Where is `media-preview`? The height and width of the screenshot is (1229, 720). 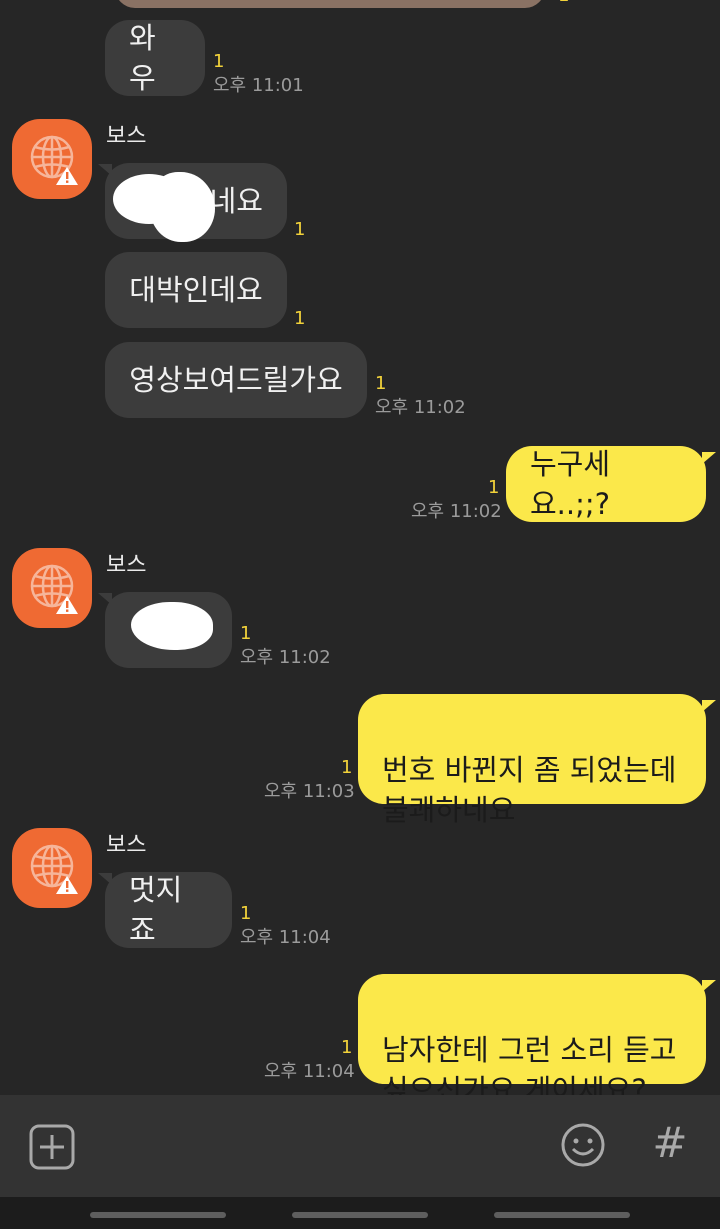
media-preview is located at coordinates (330, 4).